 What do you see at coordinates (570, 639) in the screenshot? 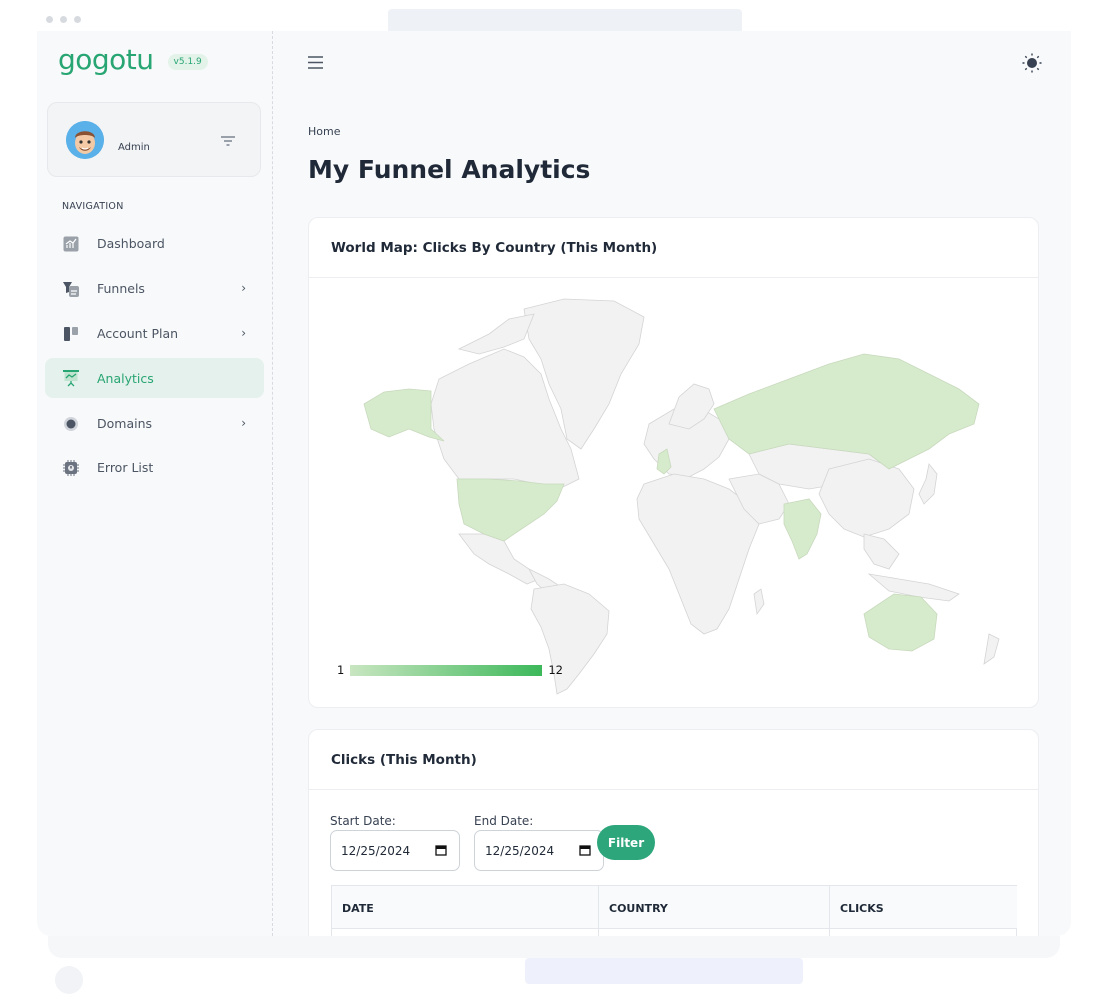
I see `map-south-america` at bounding box center [570, 639].